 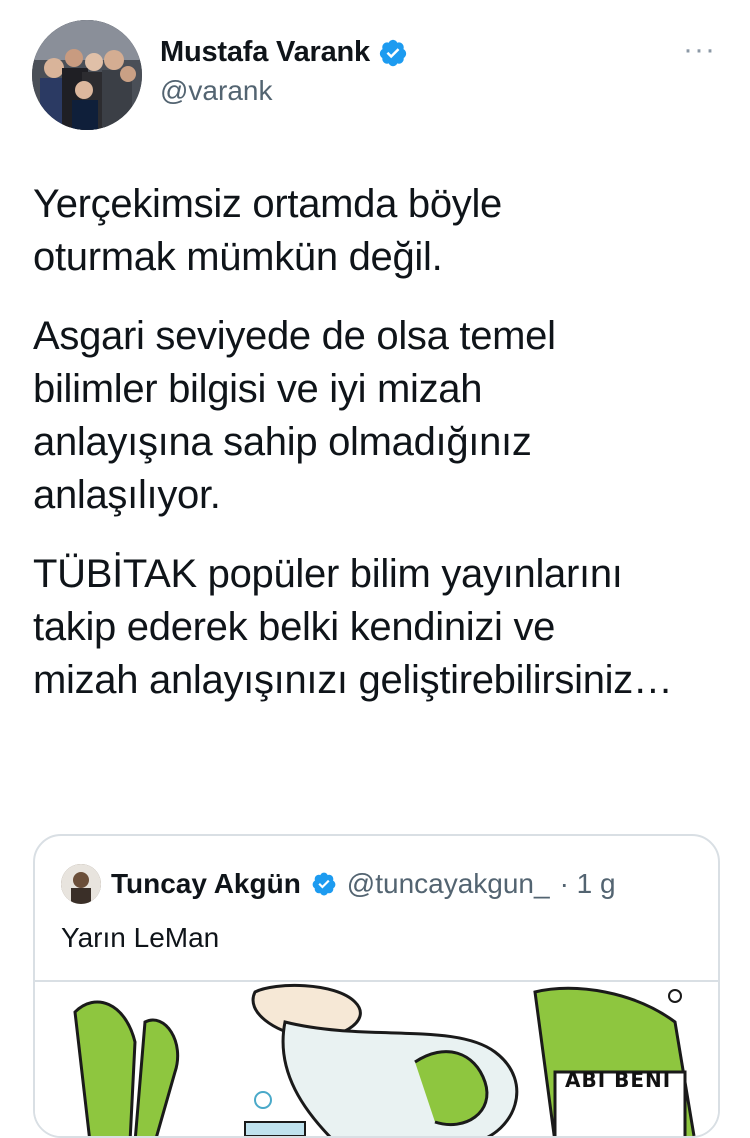 I want to click on quoted-tweet-header: Tuncay Akgün @tuncayakgun_ · 1 g, so click(x=338, y=884).